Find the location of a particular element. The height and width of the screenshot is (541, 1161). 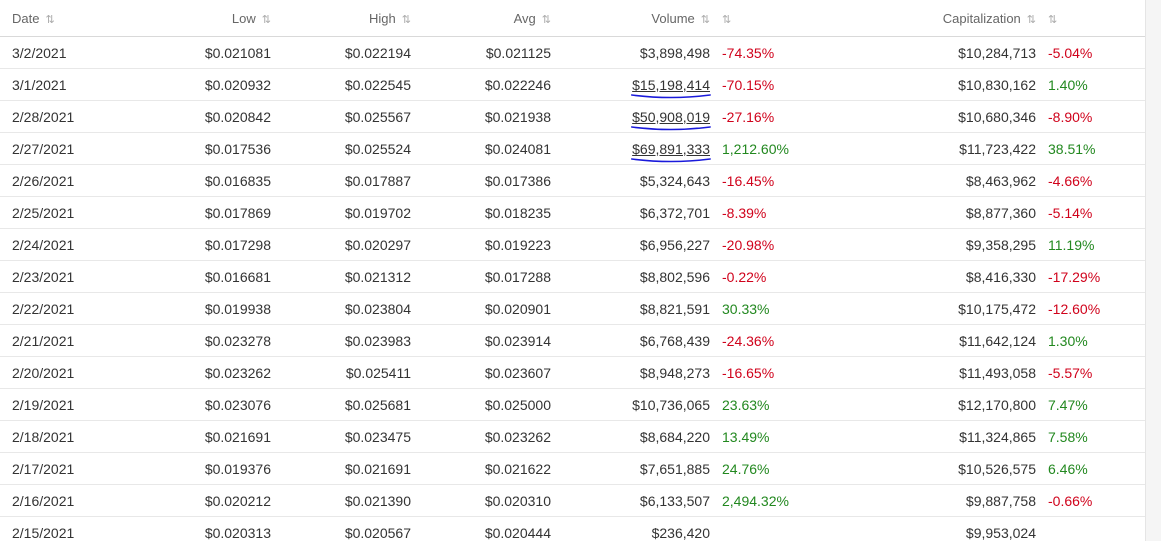

cell-capitalization: $11,324,865 is located at coordinates (948, 436).